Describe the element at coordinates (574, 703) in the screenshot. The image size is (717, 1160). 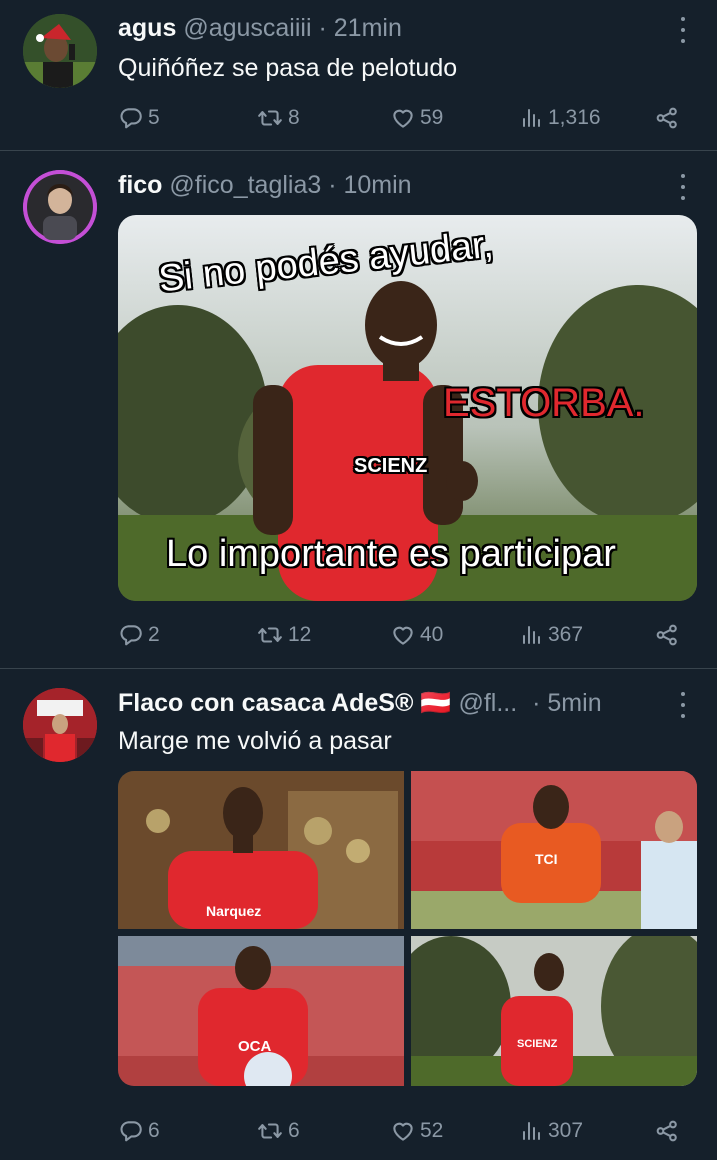
I see `timestamp: 5min` at that location.